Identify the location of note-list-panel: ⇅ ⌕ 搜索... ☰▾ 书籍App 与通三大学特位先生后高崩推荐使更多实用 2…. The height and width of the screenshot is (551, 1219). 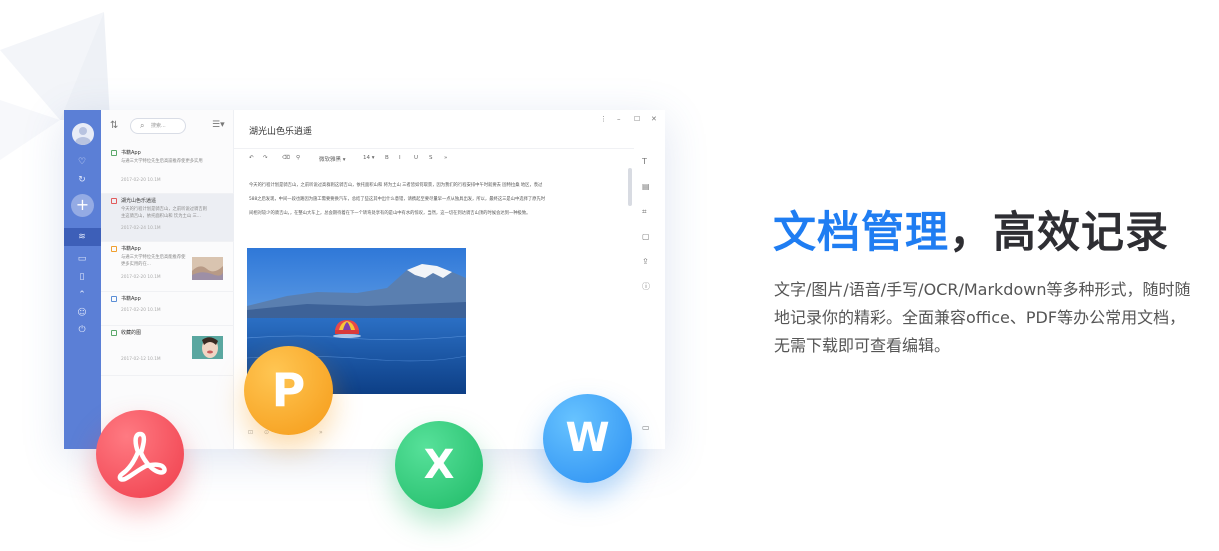
(167, 279).